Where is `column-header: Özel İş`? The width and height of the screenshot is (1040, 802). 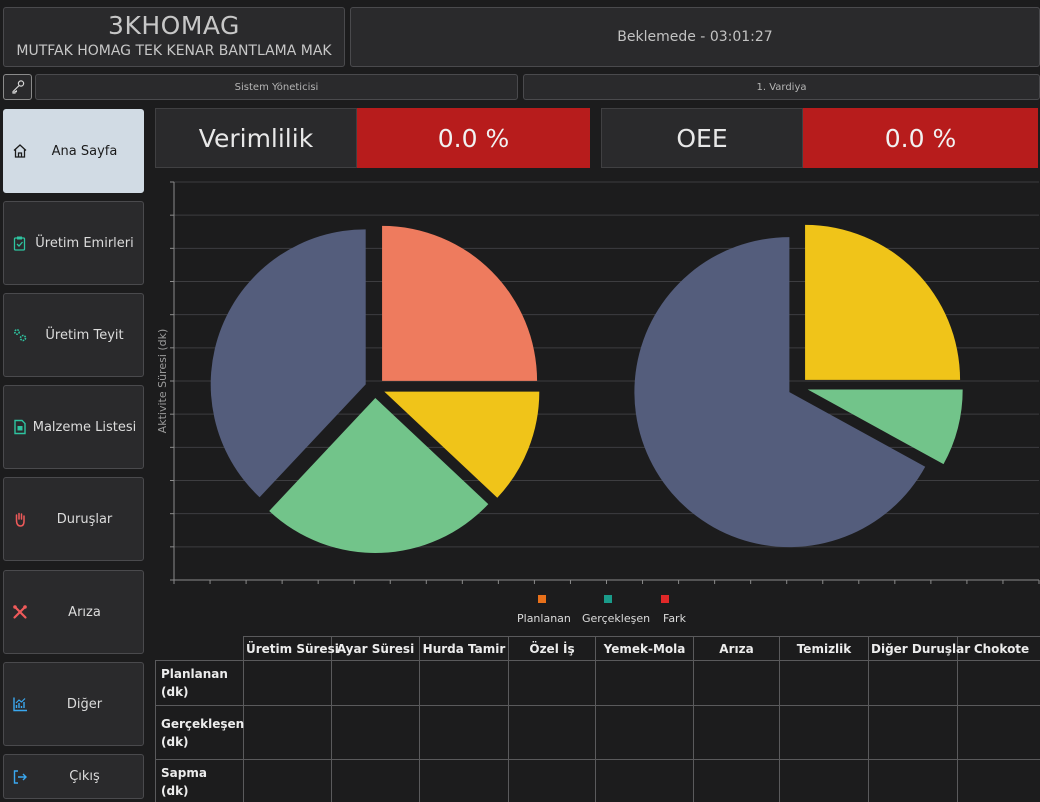
column-header: Özel İş is located at coordinates (552, 648).